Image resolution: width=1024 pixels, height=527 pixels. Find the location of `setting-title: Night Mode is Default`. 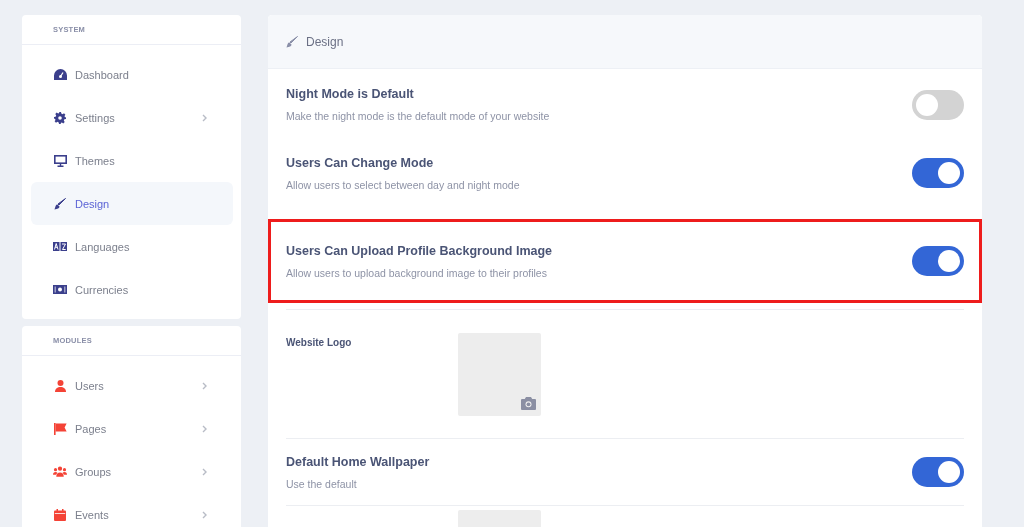

setting-title: Night Mode is Default is located at coordinates (350, 94).